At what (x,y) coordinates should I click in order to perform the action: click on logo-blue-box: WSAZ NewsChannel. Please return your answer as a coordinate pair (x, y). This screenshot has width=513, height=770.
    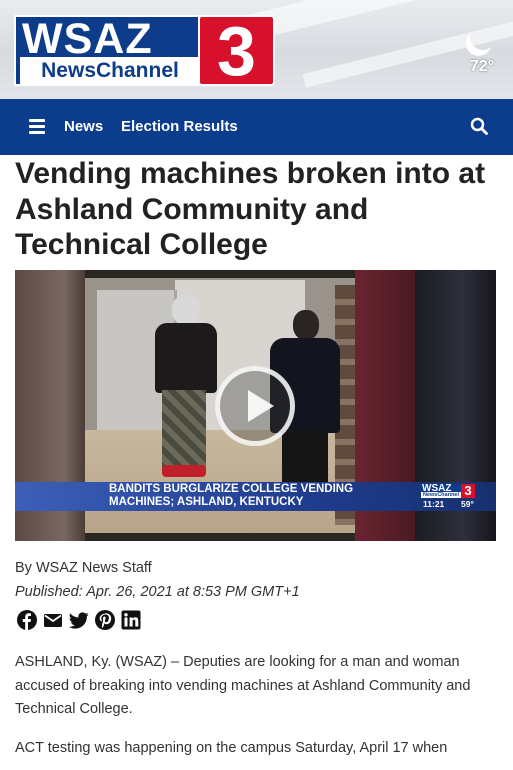
    Looking at the image, I should click on (107, 50).